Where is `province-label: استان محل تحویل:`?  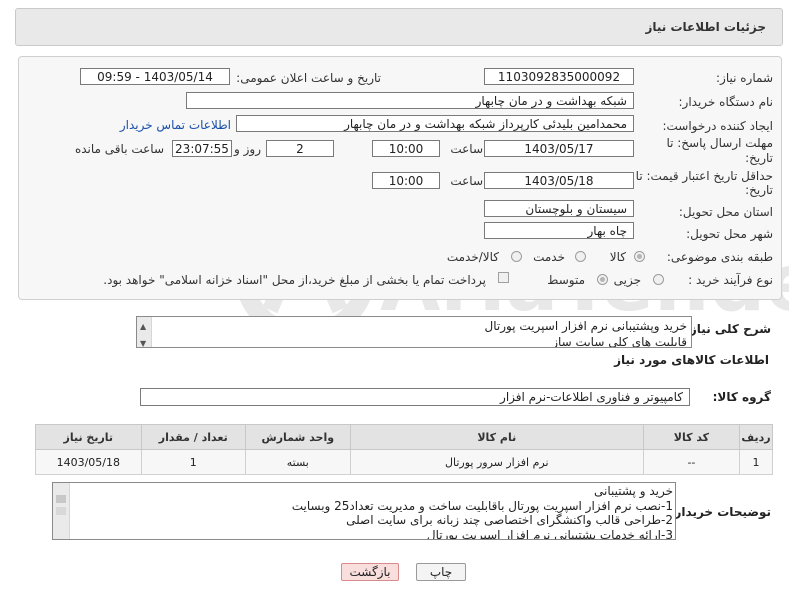
province-label: استان محل تحویل: is located at coordinates (725, 212).